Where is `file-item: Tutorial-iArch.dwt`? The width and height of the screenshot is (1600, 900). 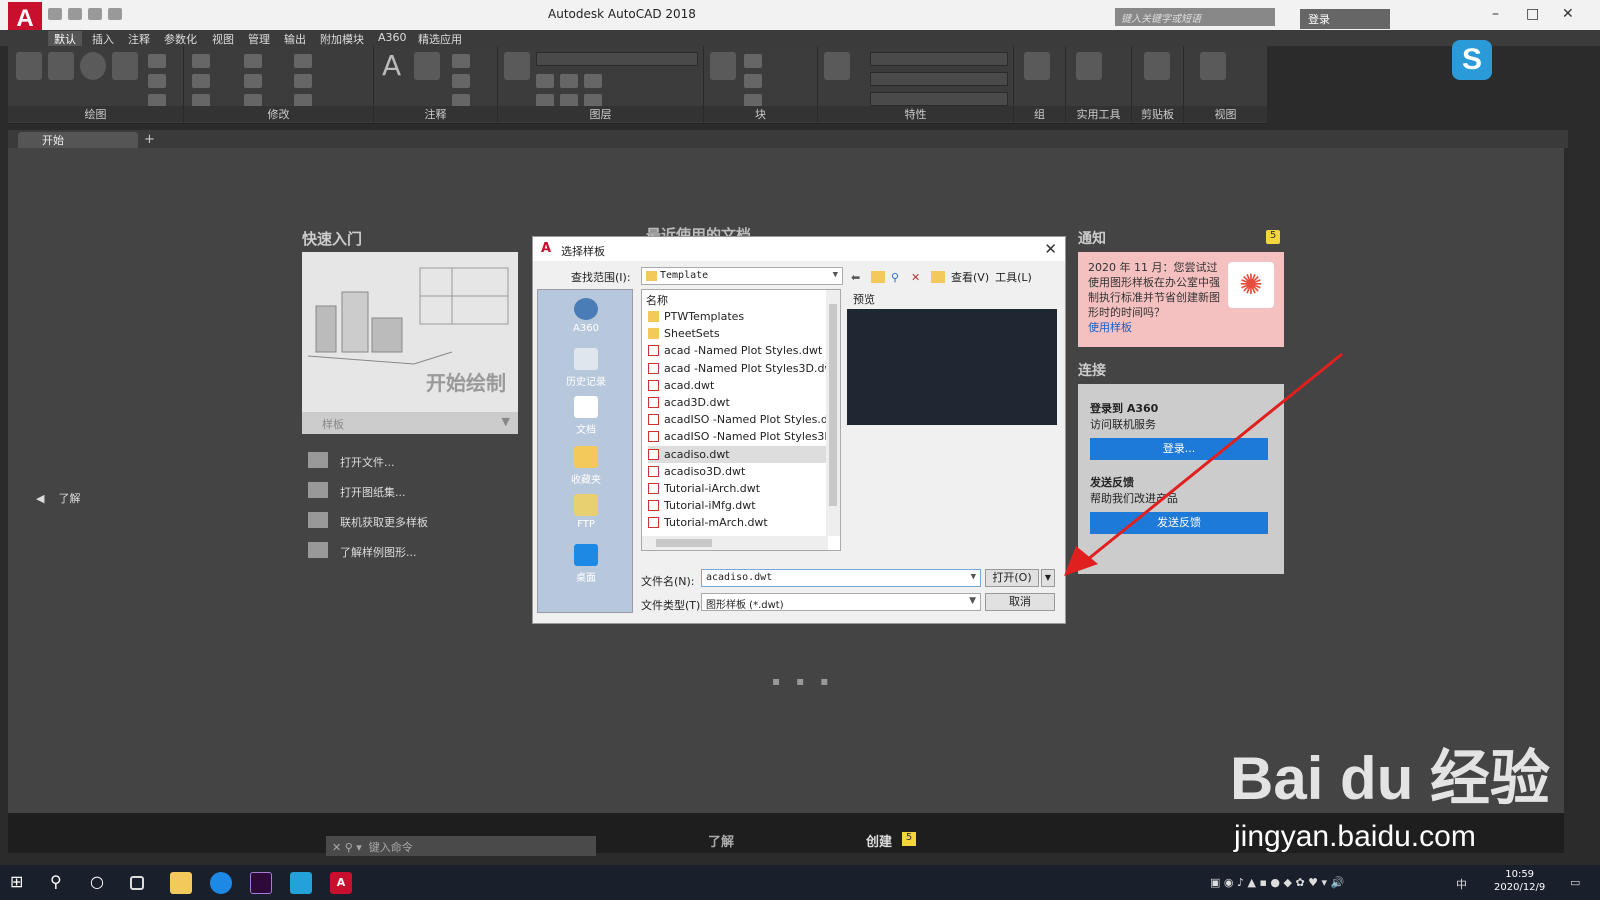 file-item: Tutorial-iArch.dwt is located at coordinates (738, 488).